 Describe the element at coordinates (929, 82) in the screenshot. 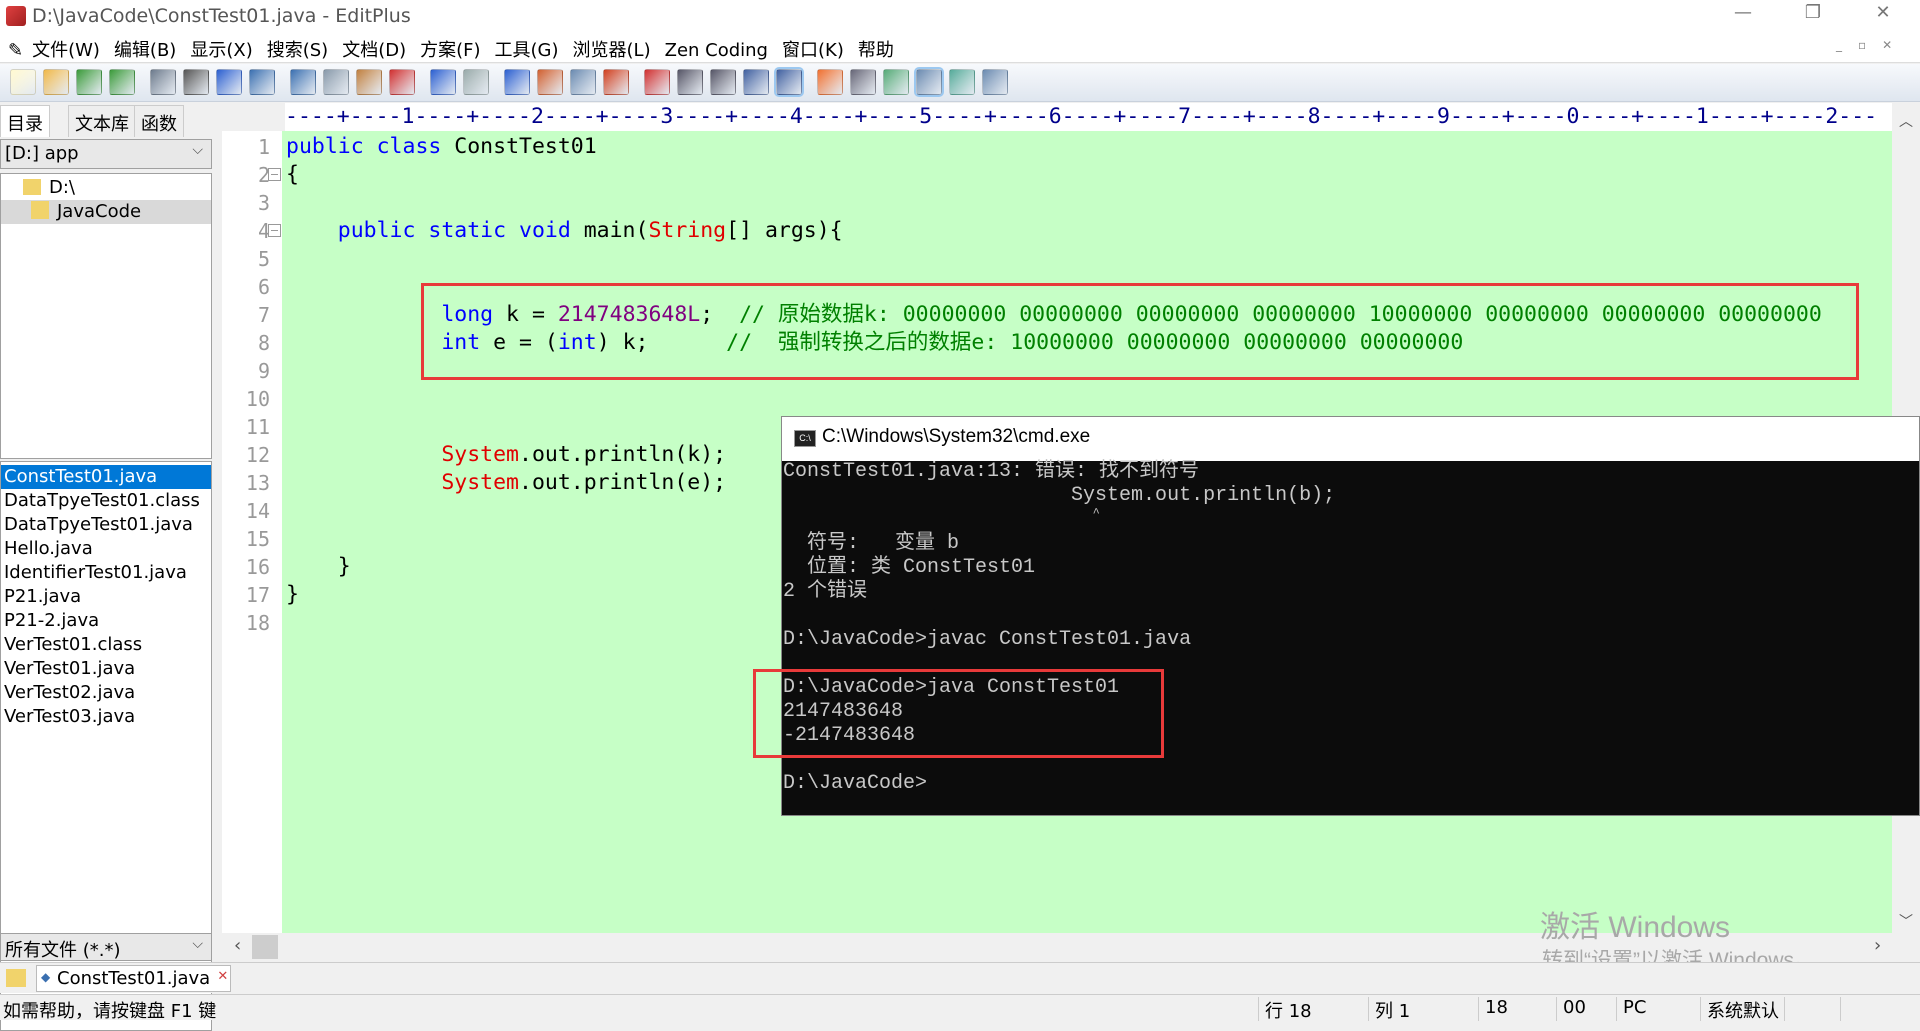

I see `cliptext-icon` at that location.